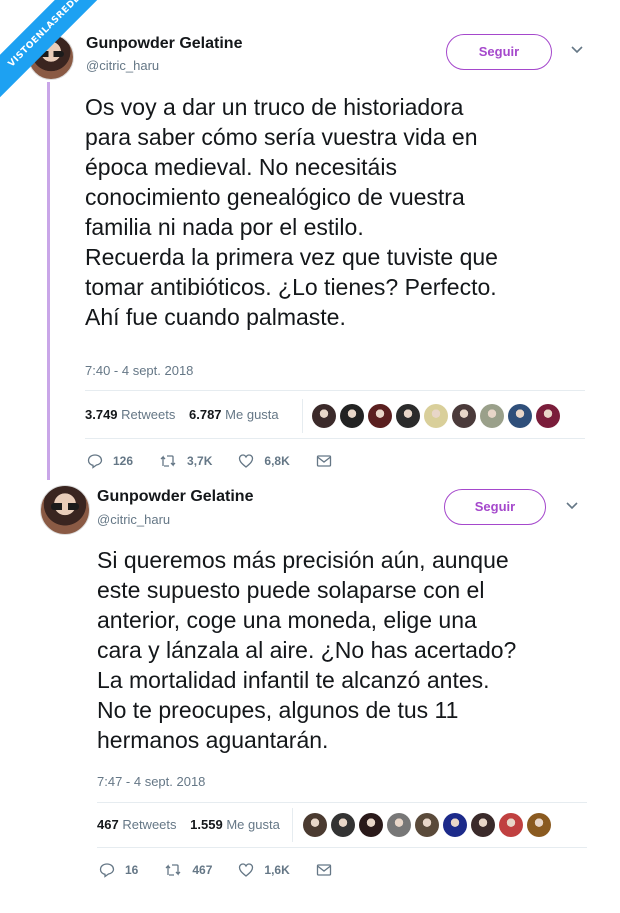 This screenshot has height=913, width=620. What do you see at coordinates (185, 461) in the screenshot?
I see `retweet-button: 3,7K` at bounding box center [185, 461].